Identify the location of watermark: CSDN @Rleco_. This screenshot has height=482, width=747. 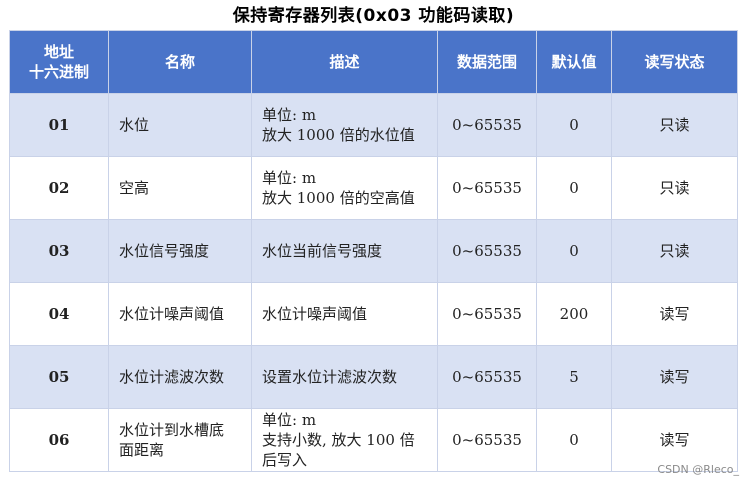
(698, 469).